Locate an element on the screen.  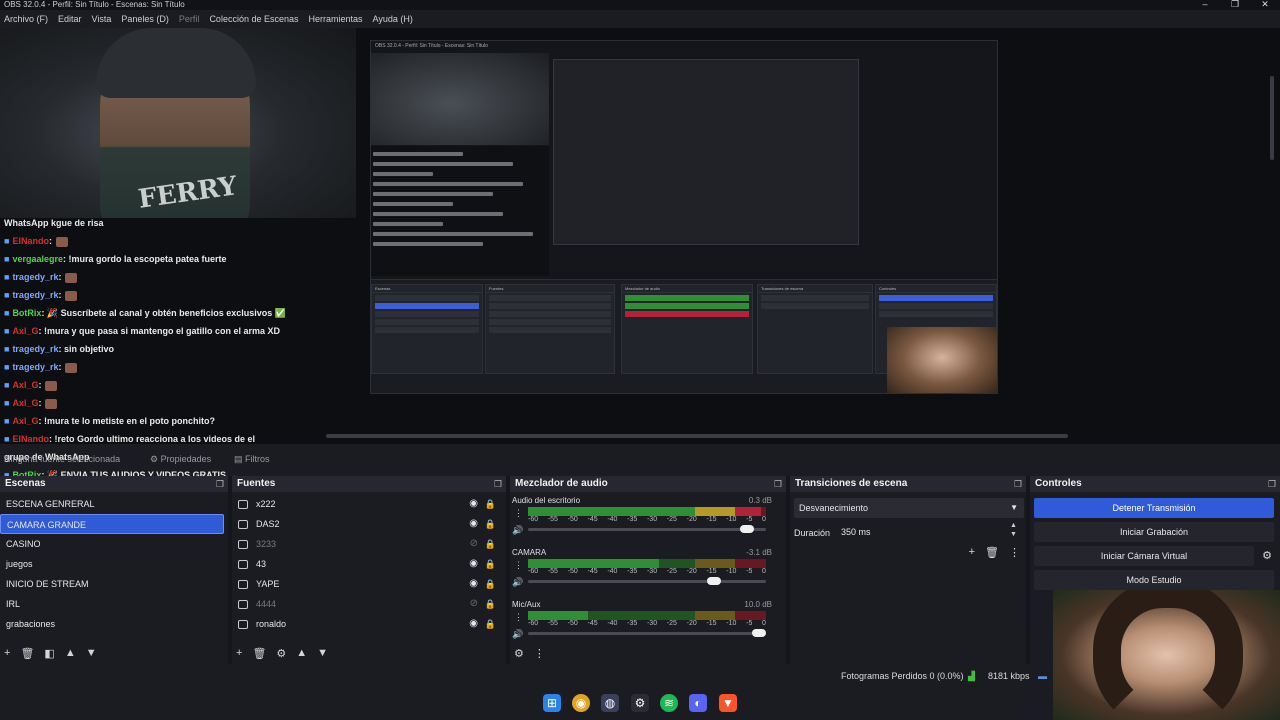
minimize-button: – is located at coordinates (1205, 5).